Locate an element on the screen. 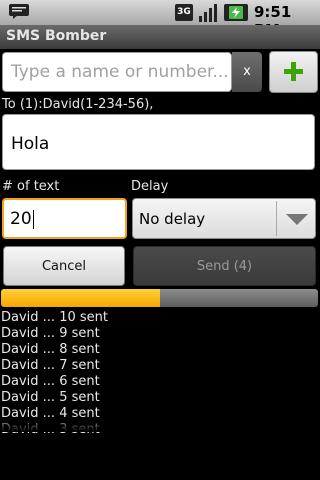 This screenshot has height=480, width=320. message-notification-icon is located at coordinates (19, 11).